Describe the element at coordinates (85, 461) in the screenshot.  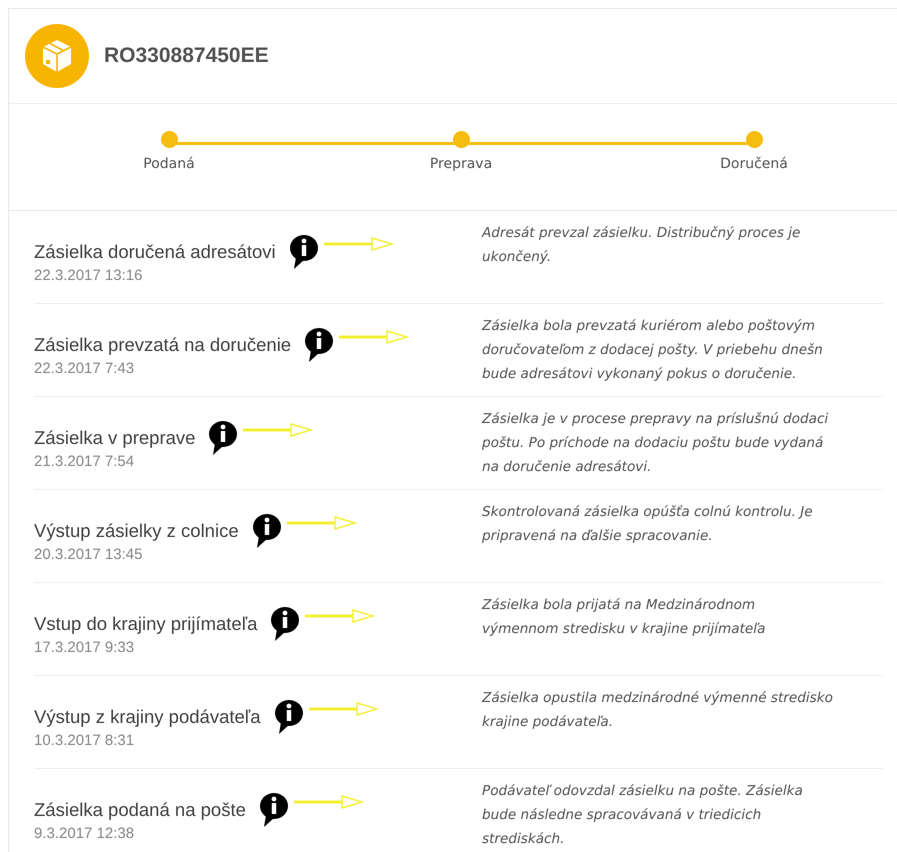
I see `event-date: 21.3.2017 7:54` at that location.